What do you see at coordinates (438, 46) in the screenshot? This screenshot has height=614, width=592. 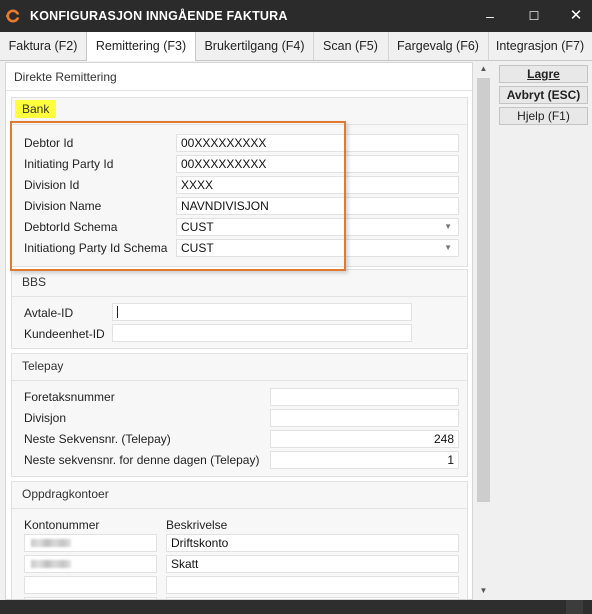 I see `tab-fargevalg: Fargevalg (F6)` at bounding box center [438, 46].